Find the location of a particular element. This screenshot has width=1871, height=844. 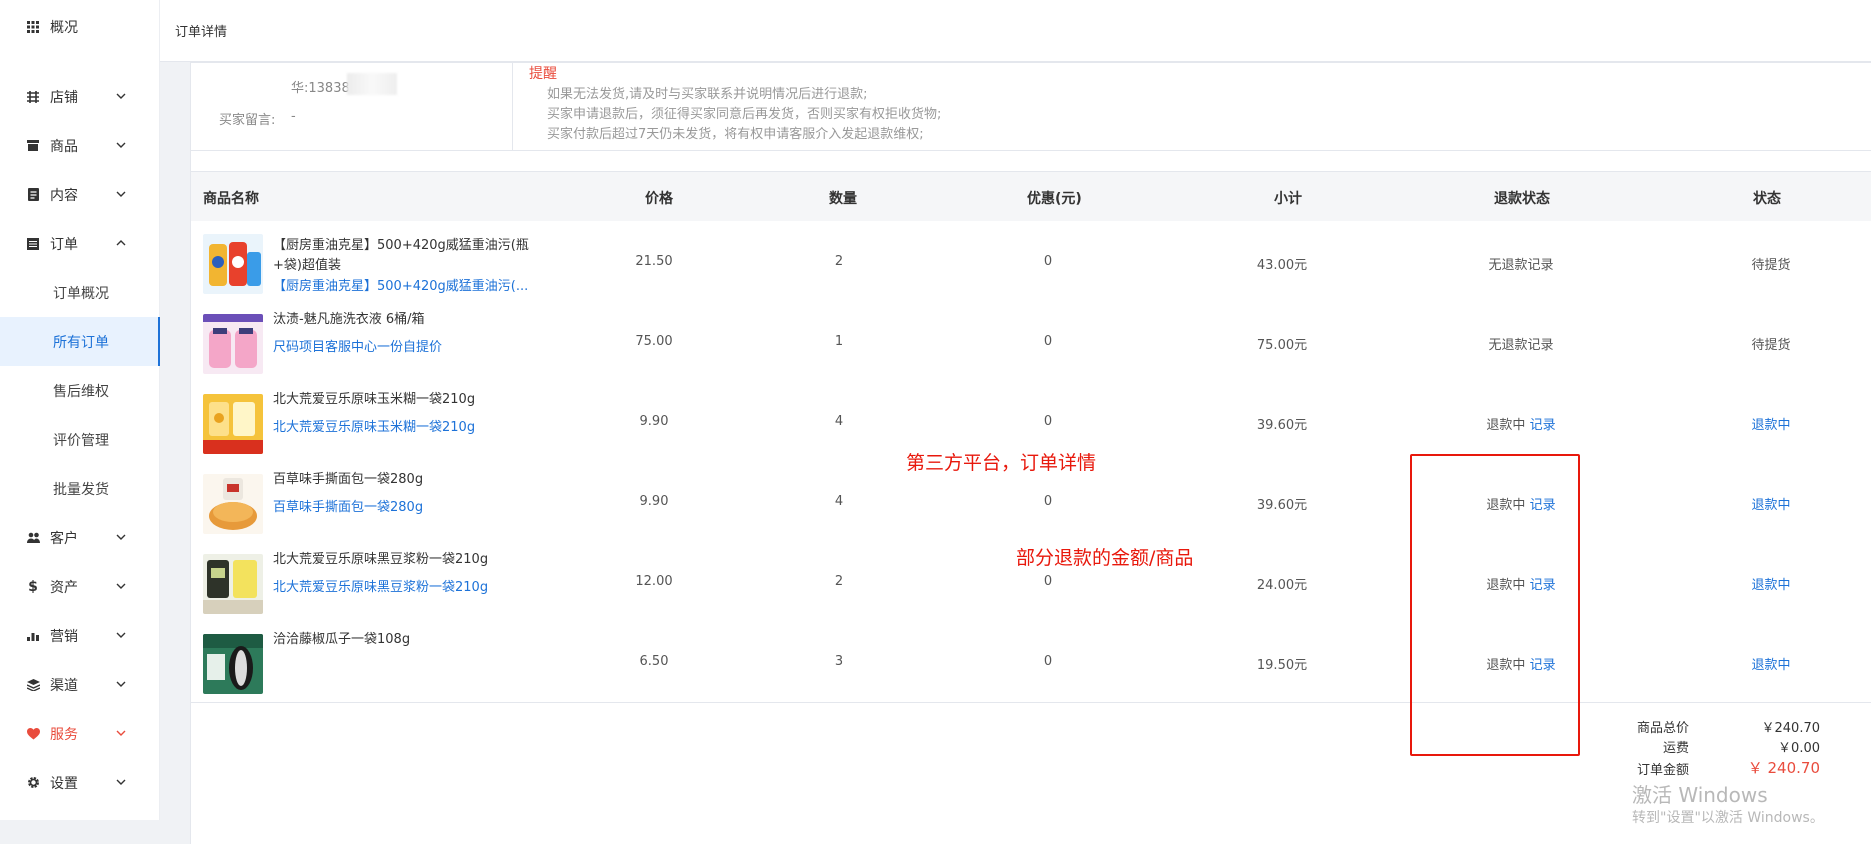

subtotal-cell: 19.50元 is located at coordinates (1282, 665).